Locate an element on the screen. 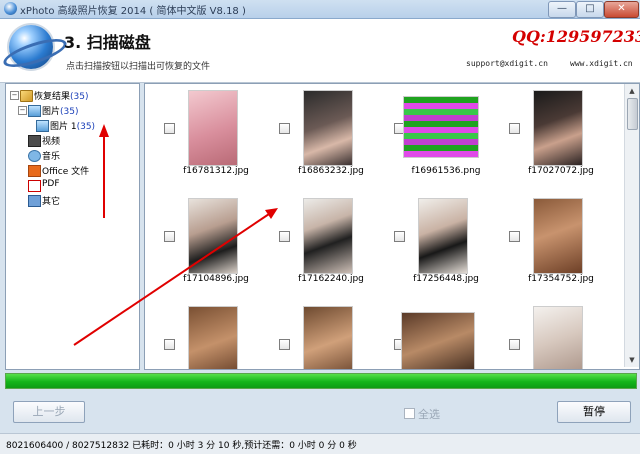  minimize-button: — is located at coordinates (562, 9).